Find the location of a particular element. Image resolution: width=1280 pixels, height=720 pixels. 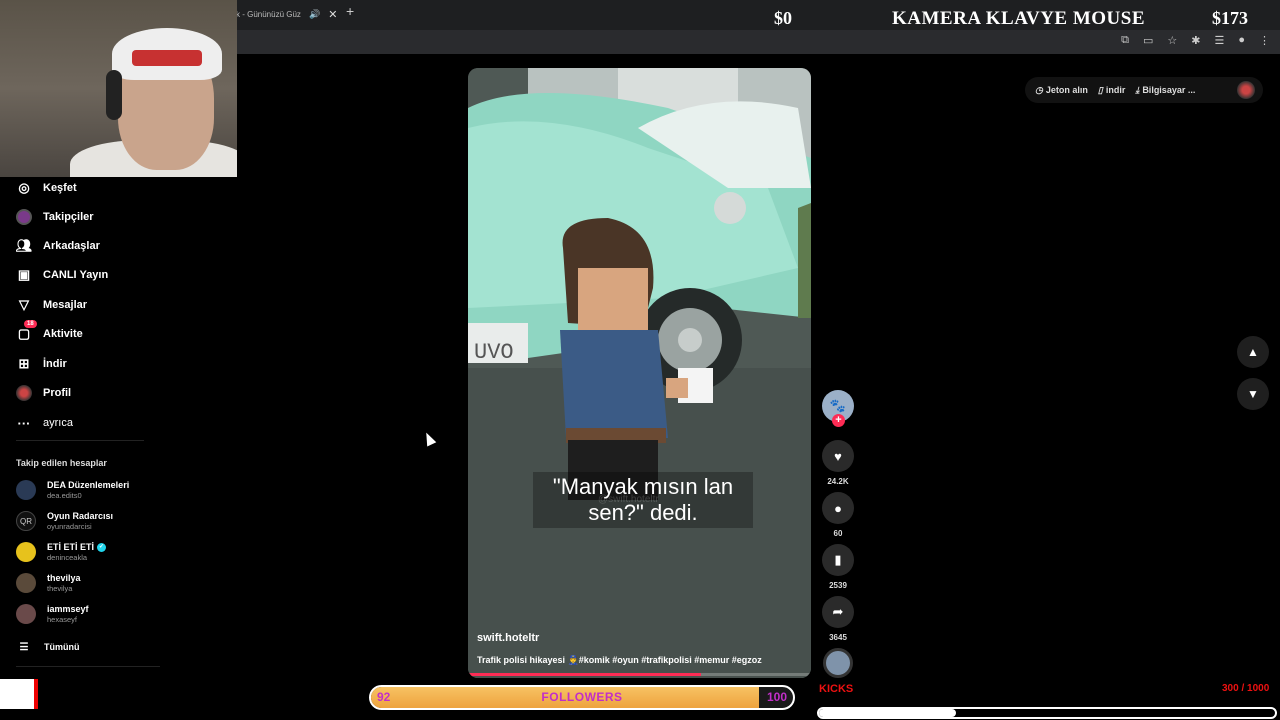

bookmark-icon: ▮ is located at coordinates (838, 559).